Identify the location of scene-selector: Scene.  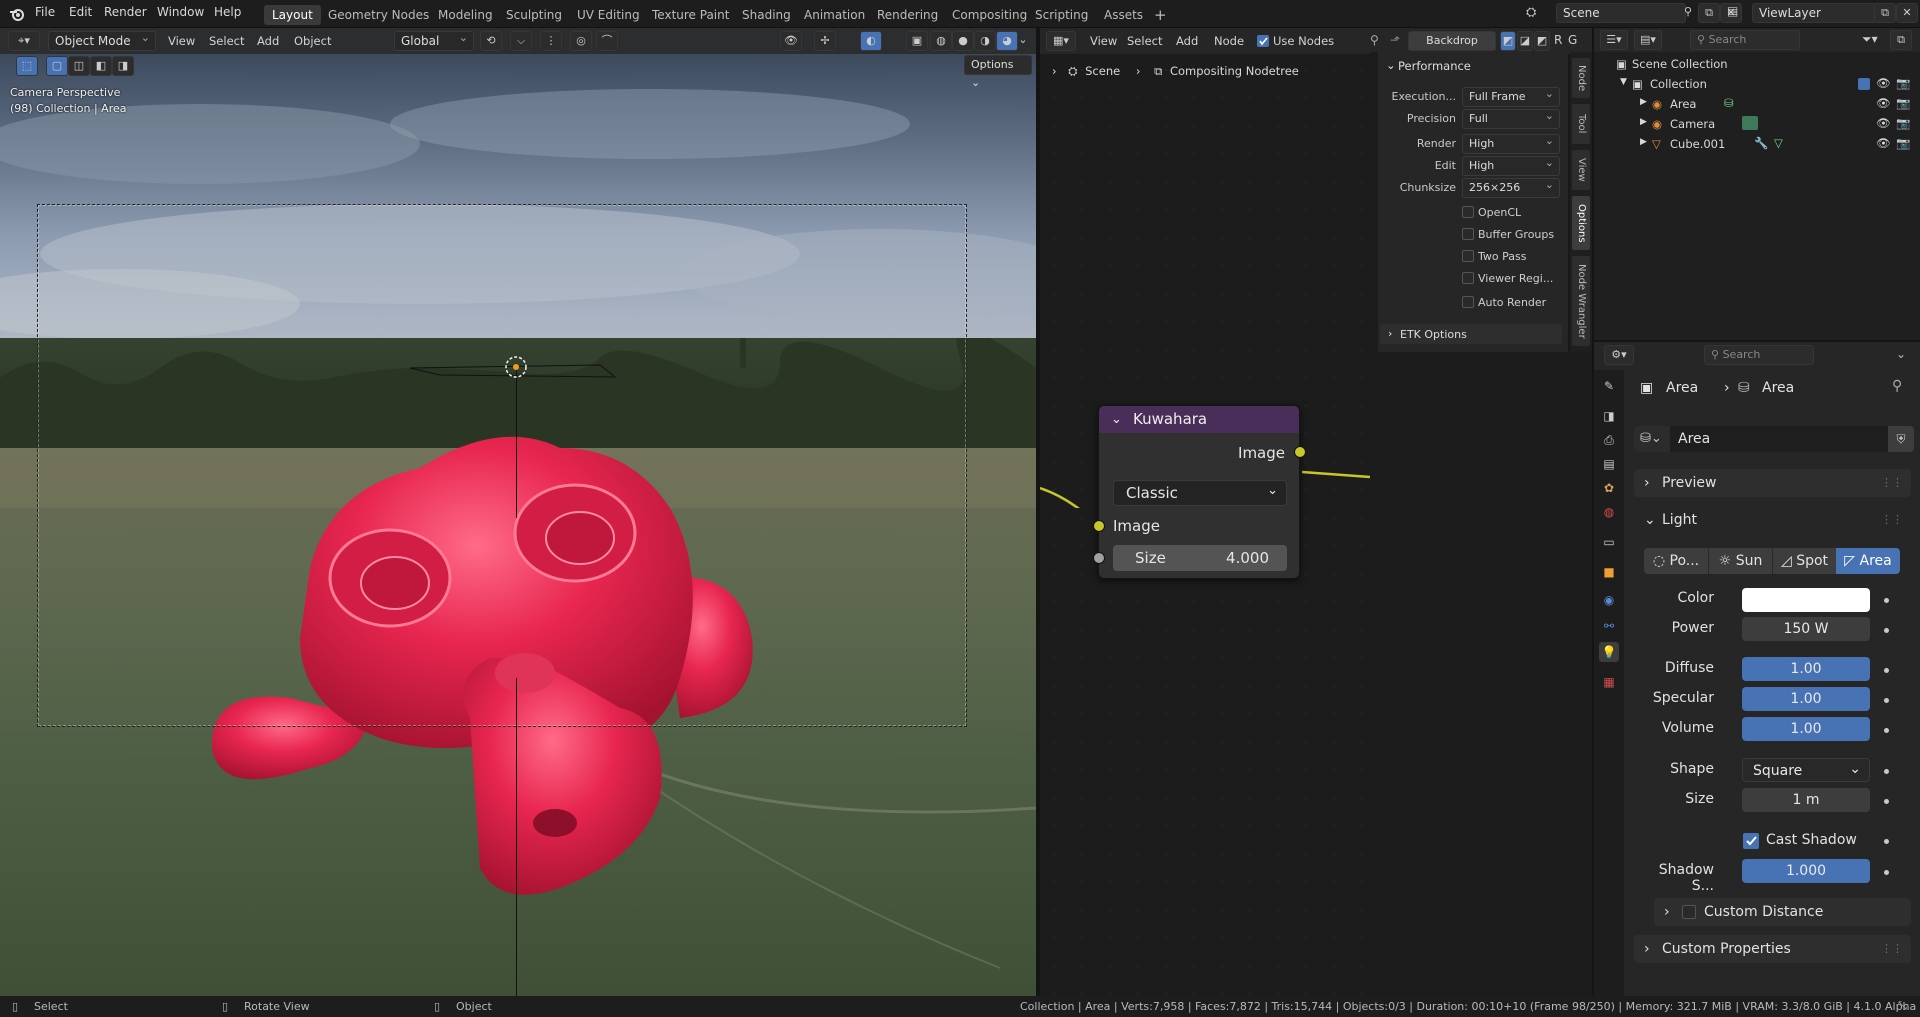
(1621, 13).